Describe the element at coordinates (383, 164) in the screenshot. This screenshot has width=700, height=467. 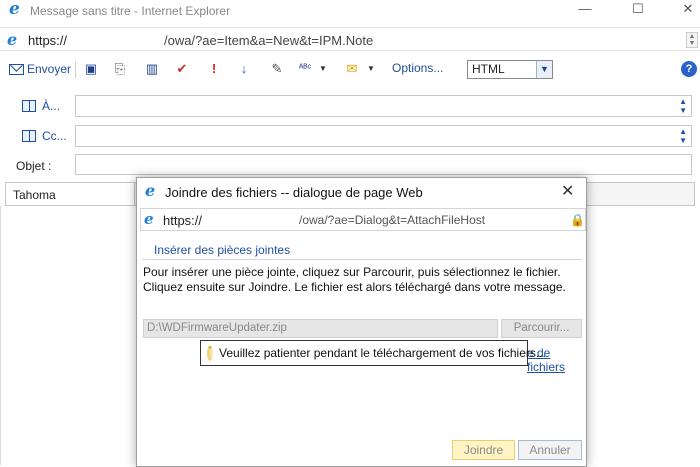
I see `subject-field` at that location.